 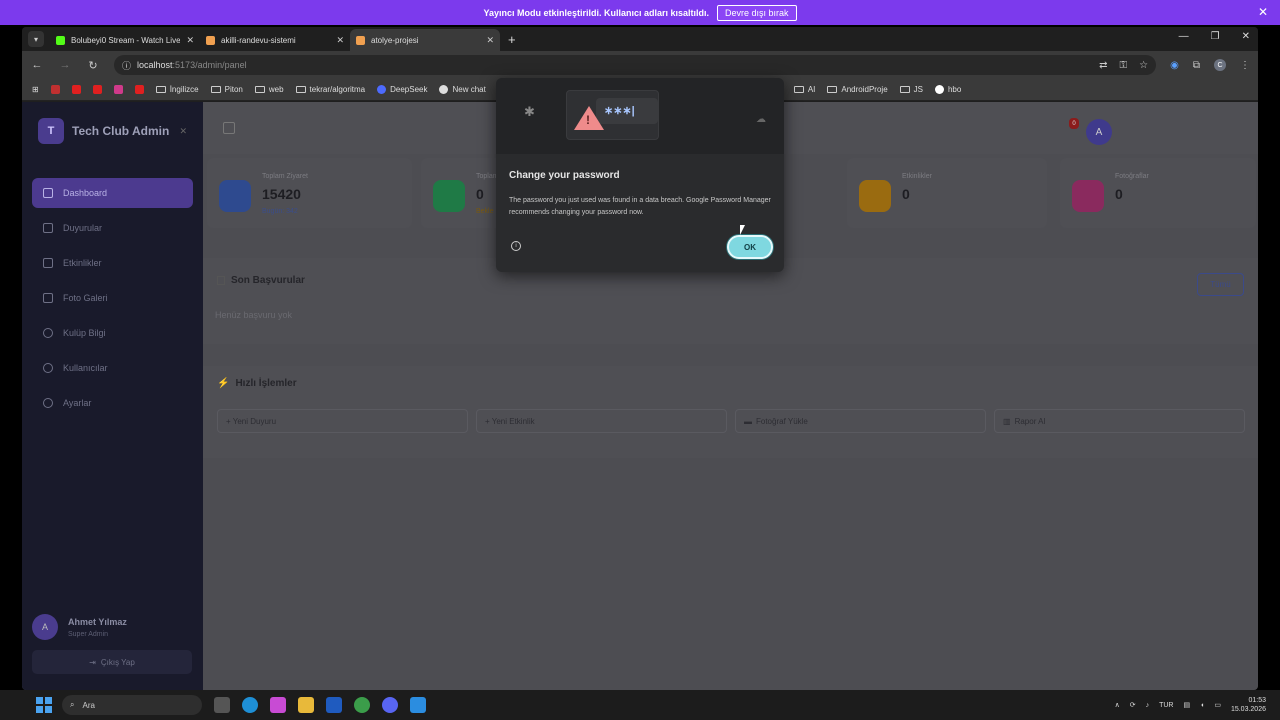 I want to click on system-tray: ∧ ⟳ ♪ TUR ▤ ◖ ▭ 01:53 15.03.2026, so click(x=1190, y=705).